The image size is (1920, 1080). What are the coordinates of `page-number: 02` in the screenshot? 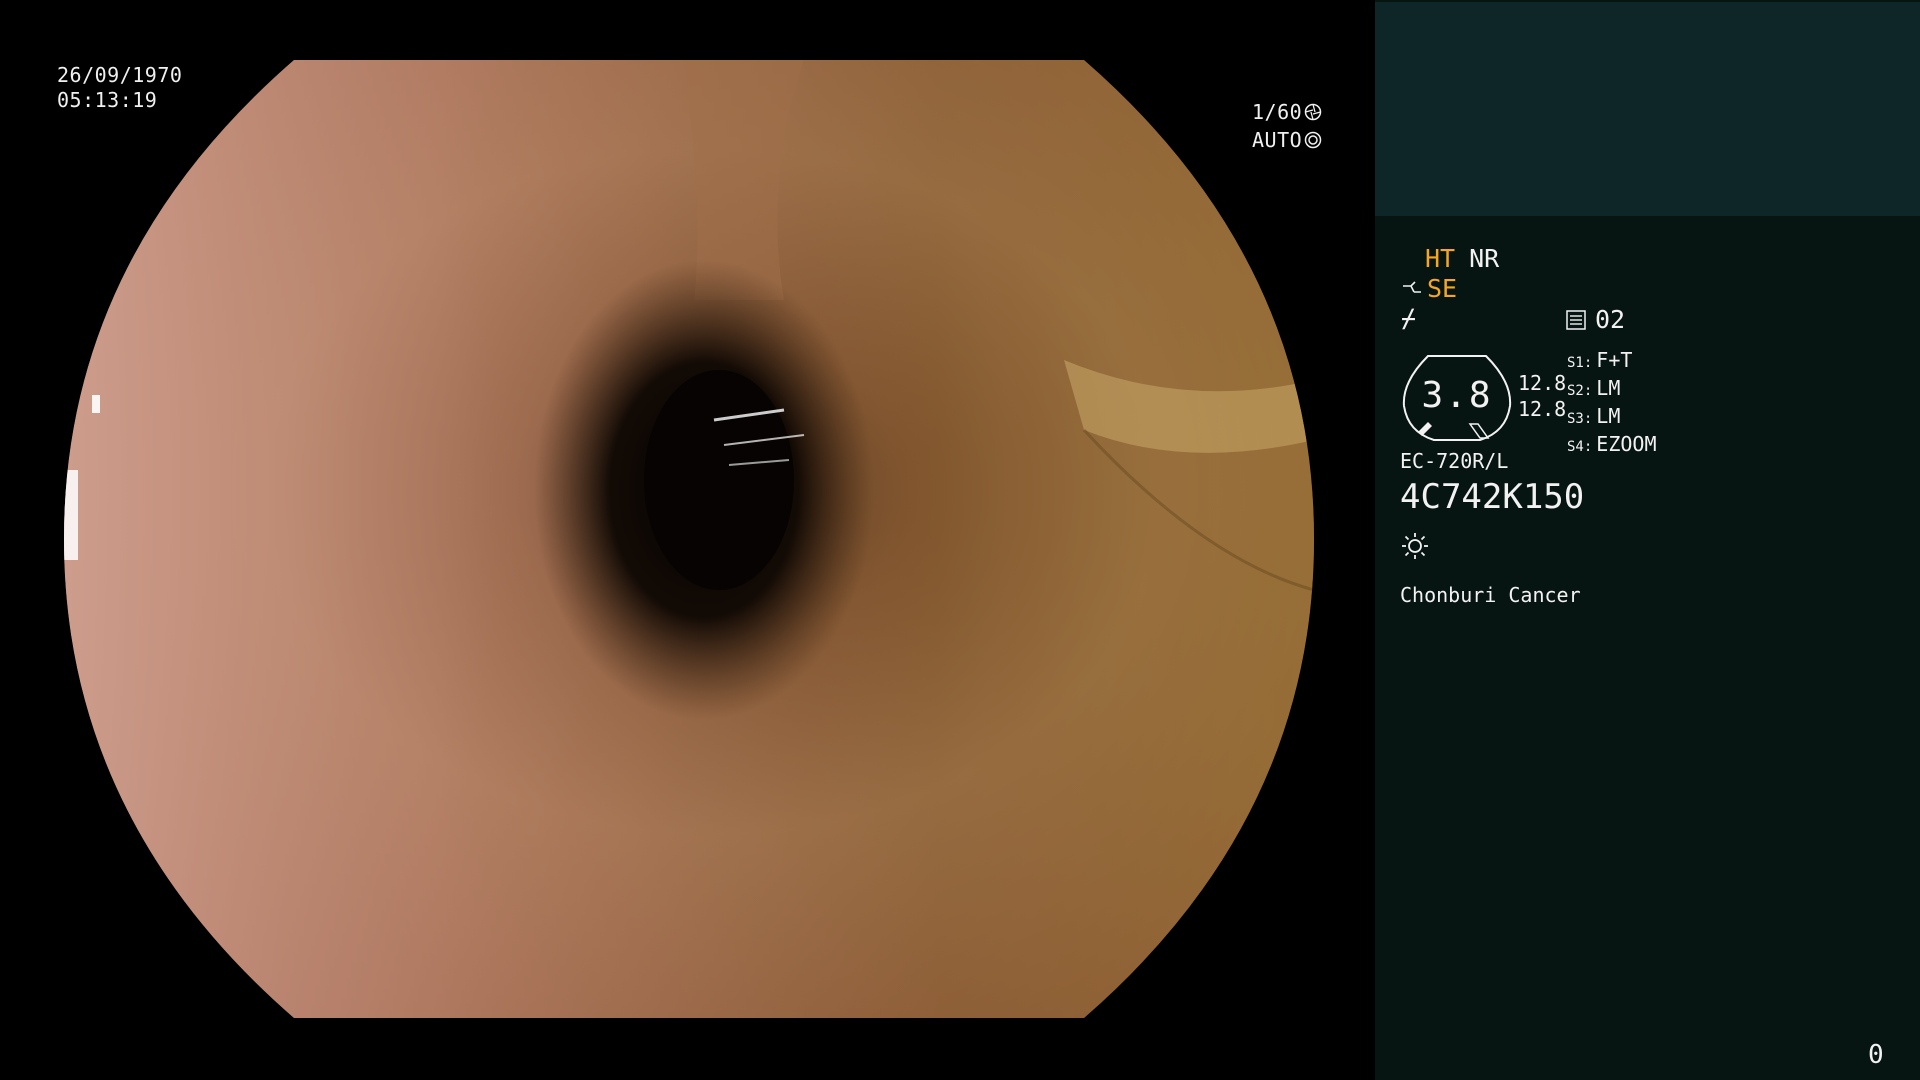 It's located at (1610, 319).